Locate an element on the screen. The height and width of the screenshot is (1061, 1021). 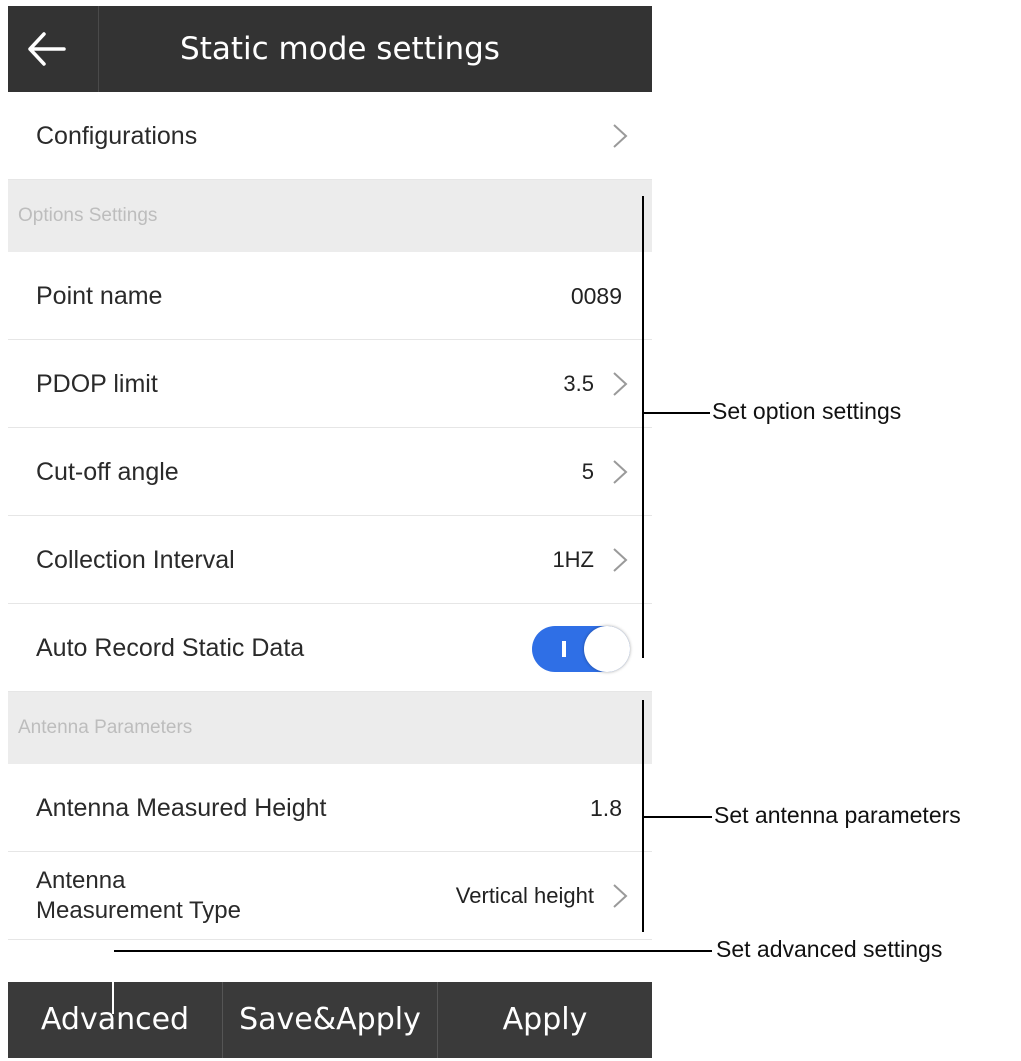
apply-button: Apply is located at coordinates (544, 1020).